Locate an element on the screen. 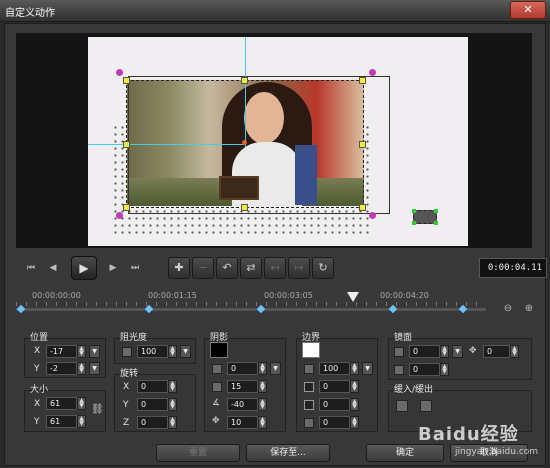 The height and width of the screenshot is (468, 550). mirror-fade-icon is located at coordinates (399, 370).